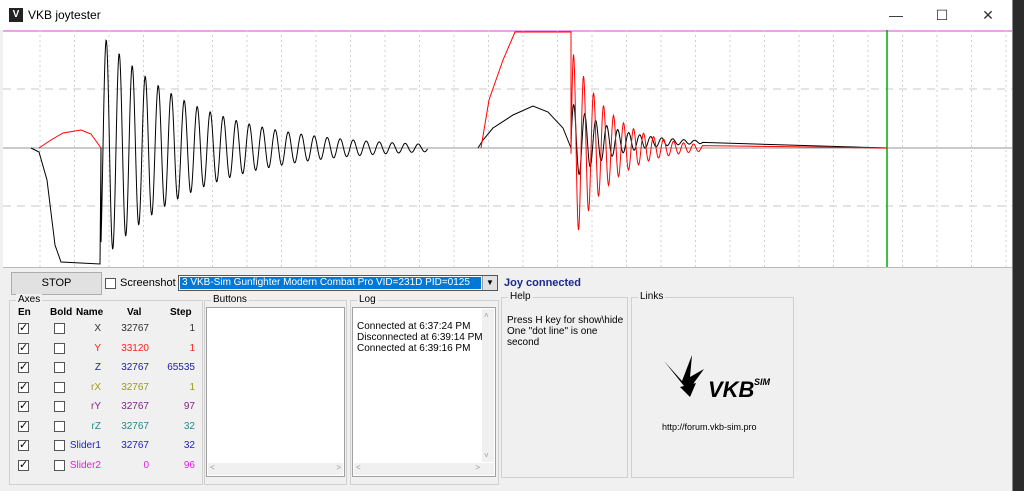 This screenshot has height=491, width=1024. I want to click on help-line: One "dot line" is one second, so click(552, 337).